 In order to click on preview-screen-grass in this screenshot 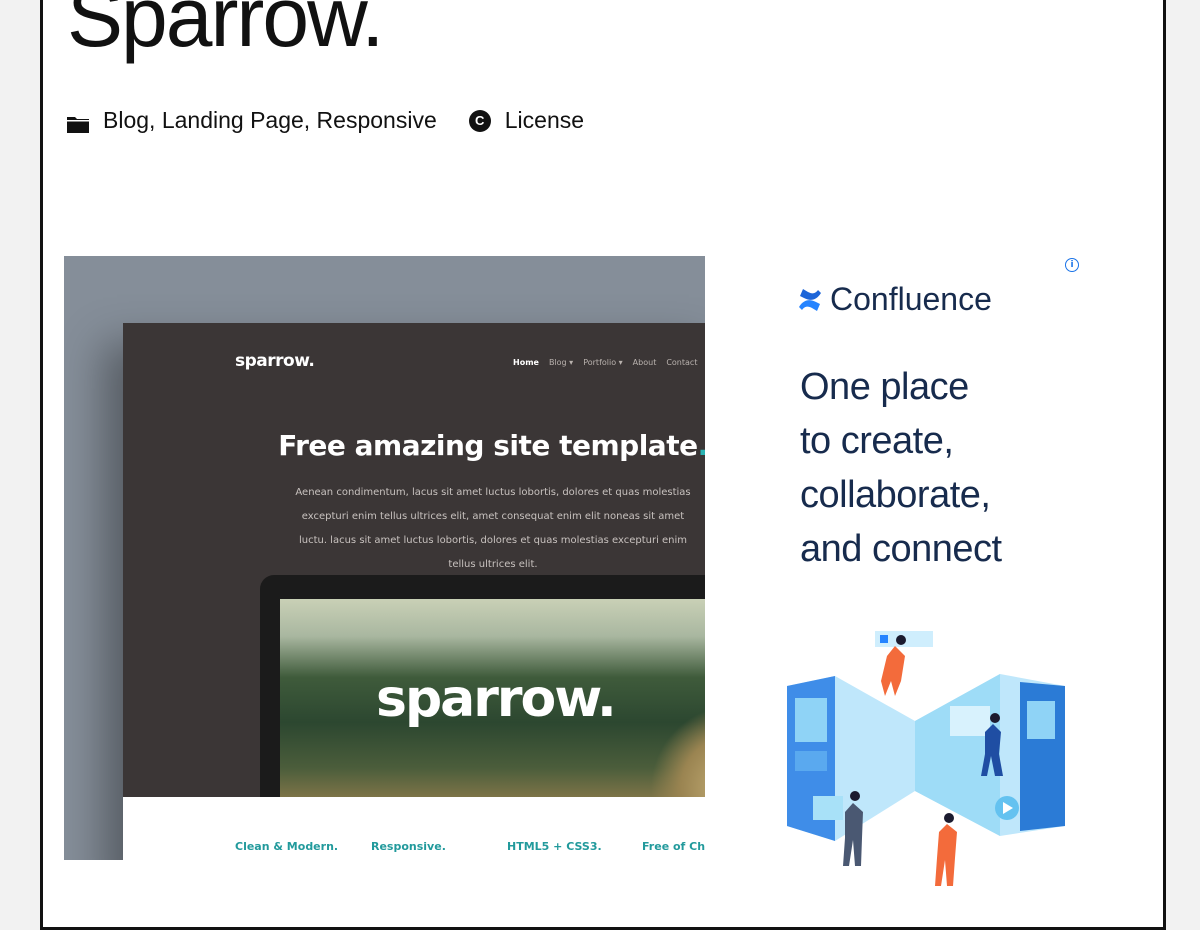, I will do `click(677, 755)`.